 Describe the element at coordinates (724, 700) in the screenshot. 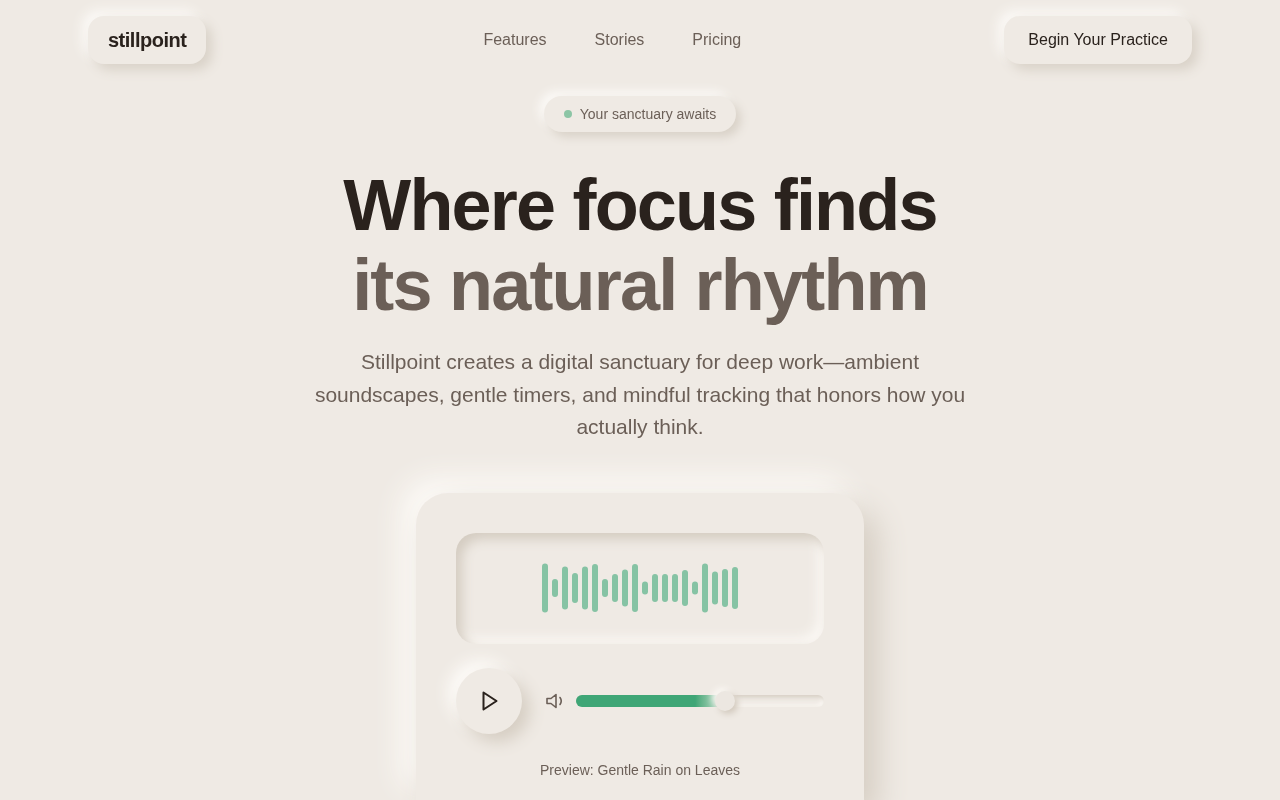

I see `volume-thumb` at that location.